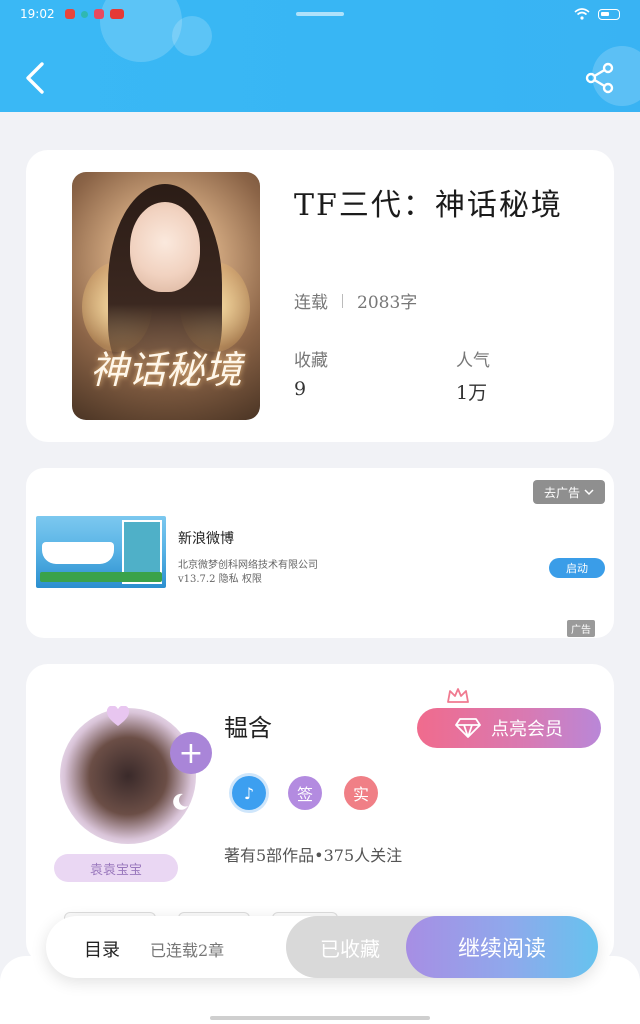 The width and height of the screenshot is (640, 1024). I want to click on remove-ad-button: 去广告, so click(569, 492).